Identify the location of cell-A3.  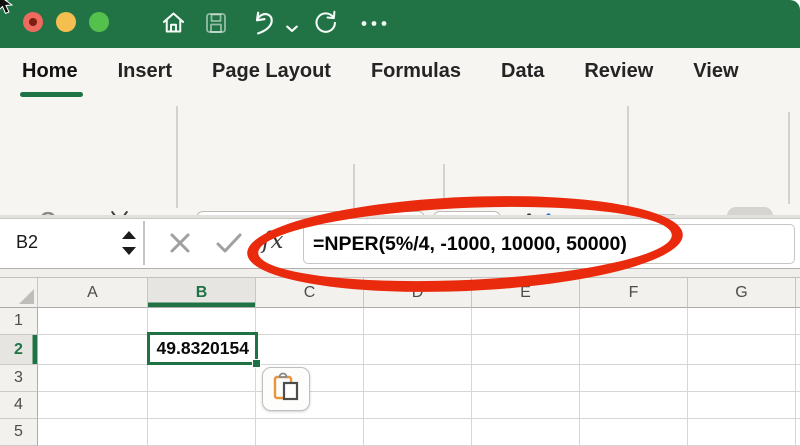
(93, 378).